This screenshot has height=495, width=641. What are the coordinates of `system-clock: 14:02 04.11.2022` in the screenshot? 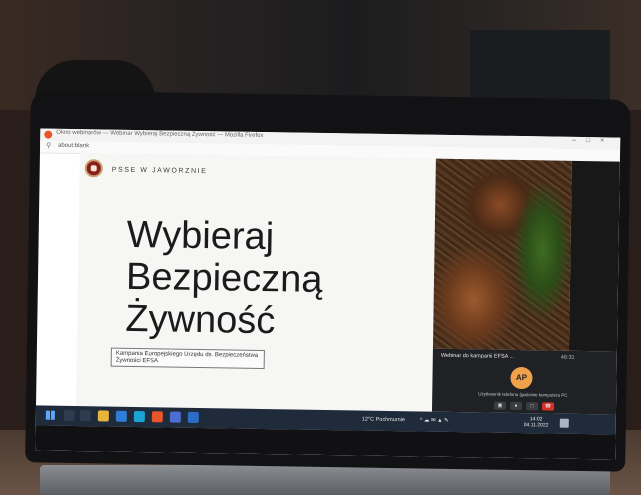 It's located at (536, 422).